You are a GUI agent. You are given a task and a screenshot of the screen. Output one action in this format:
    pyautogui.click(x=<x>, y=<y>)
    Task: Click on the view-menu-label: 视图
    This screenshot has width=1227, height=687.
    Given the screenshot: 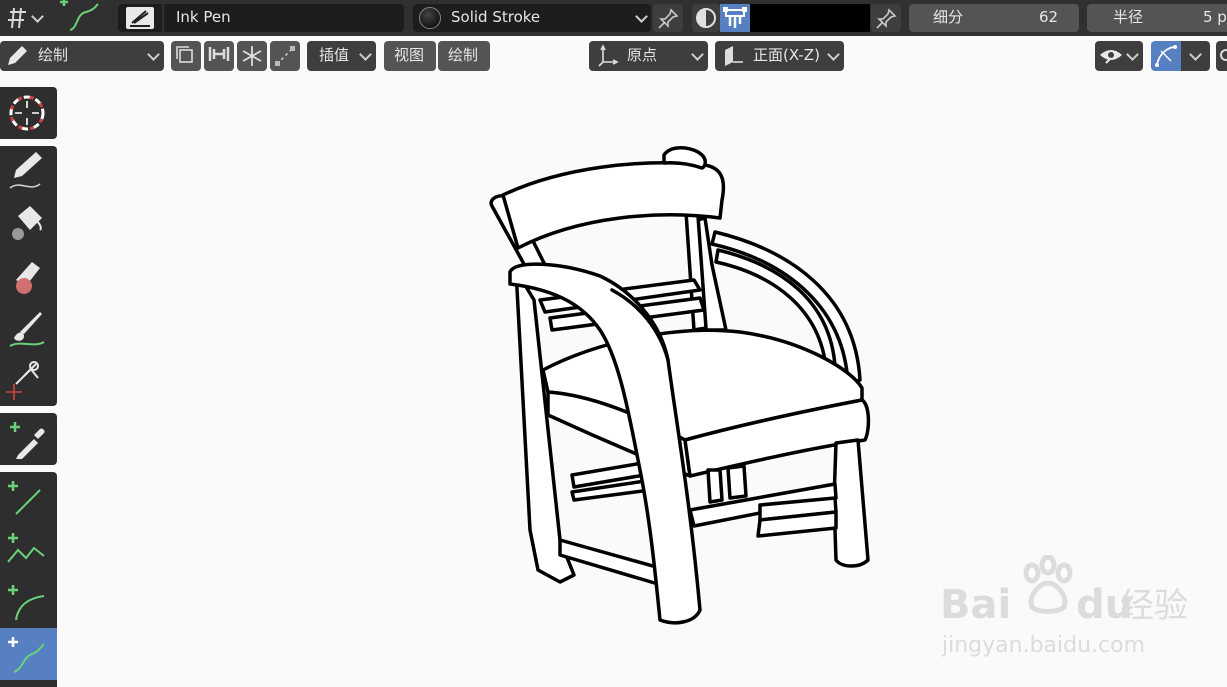 What is the action you would take?
    pyautogui.click(x=409, y=55)
    